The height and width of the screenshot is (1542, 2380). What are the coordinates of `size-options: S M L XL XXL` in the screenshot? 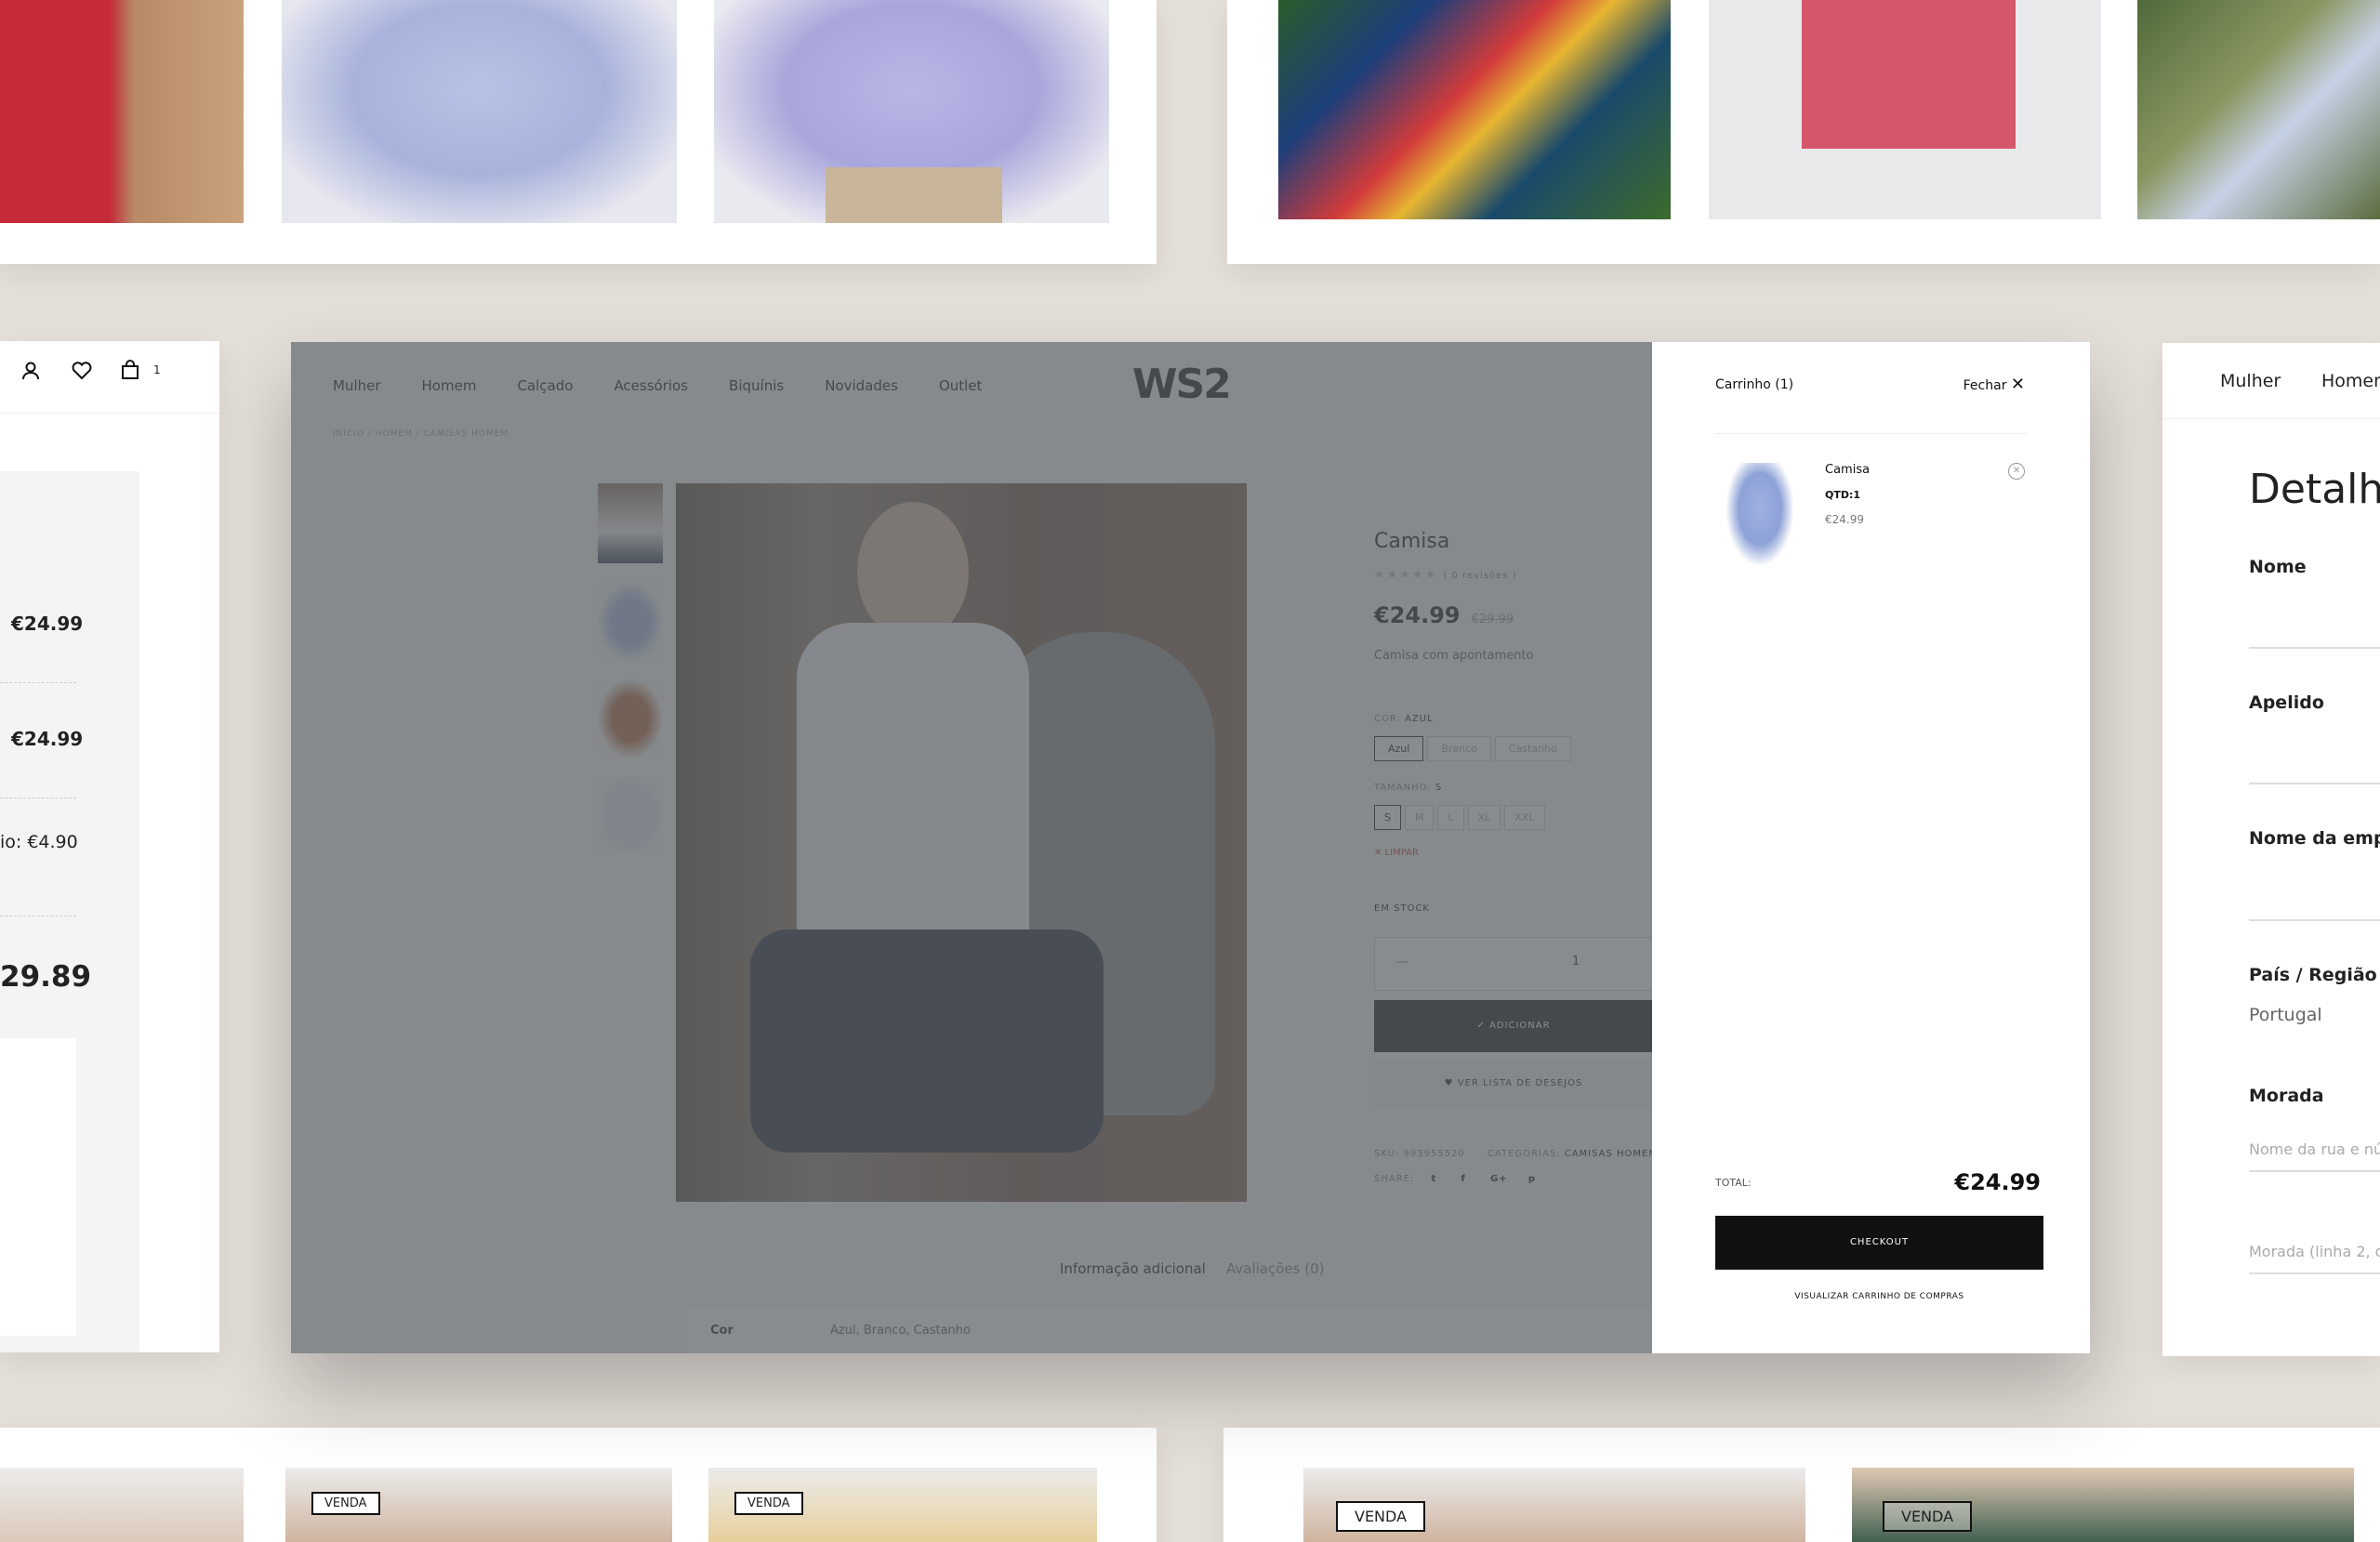 It's located at (1461, 817).